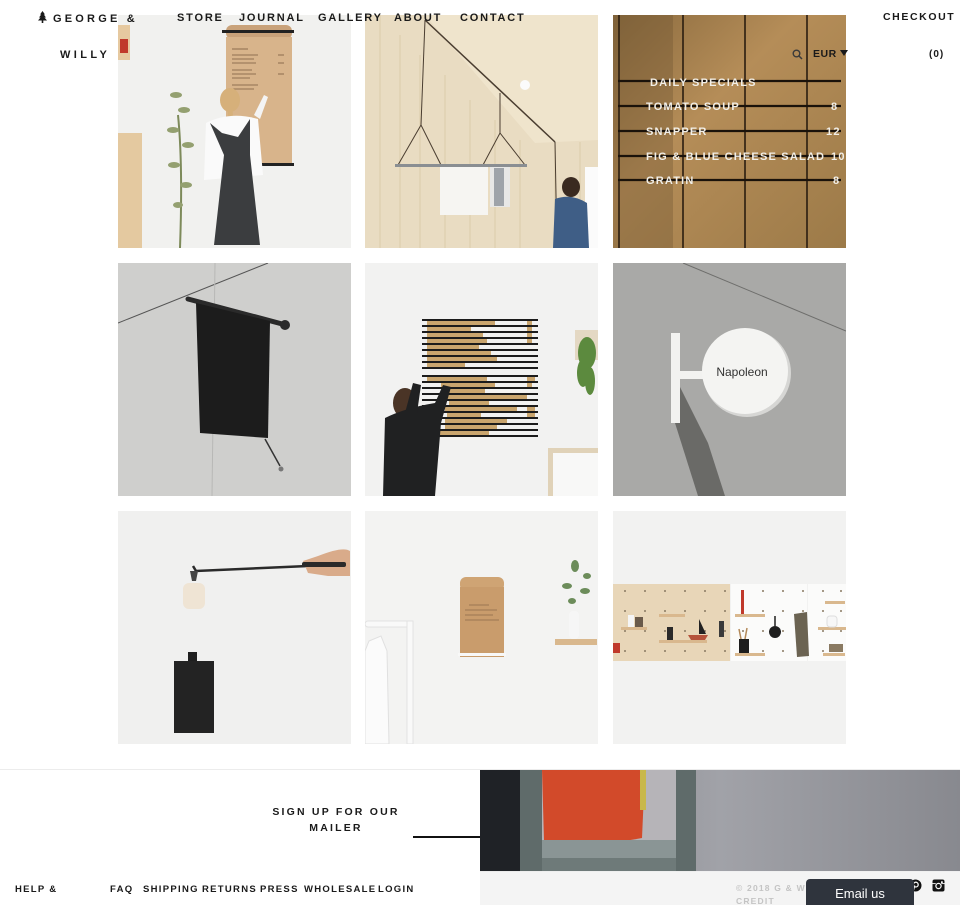 This screenshot has width=960, height=905. What do you see at coordinates (350, 18) in the screenshot?
I see `nav-gallery: GALLERY` at bounding box center [350, 18].